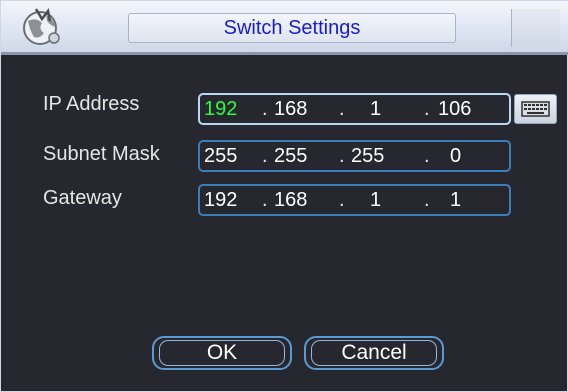  I want to click on dialog-title: Switch Settings, so click(292, 28).